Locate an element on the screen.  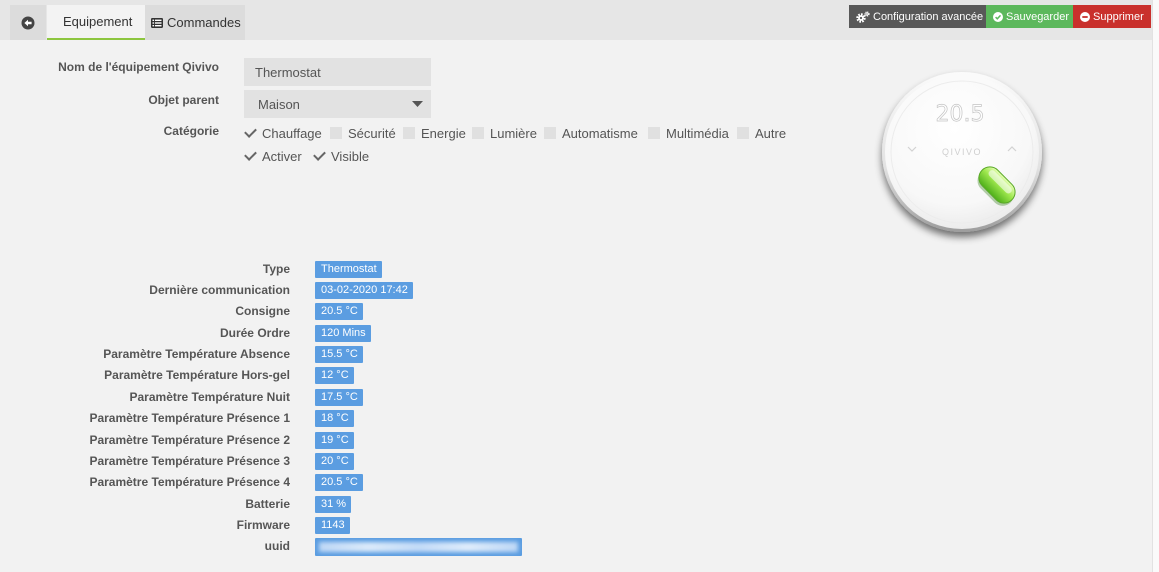
list-alt-icon is located at coordinates (157, 22).